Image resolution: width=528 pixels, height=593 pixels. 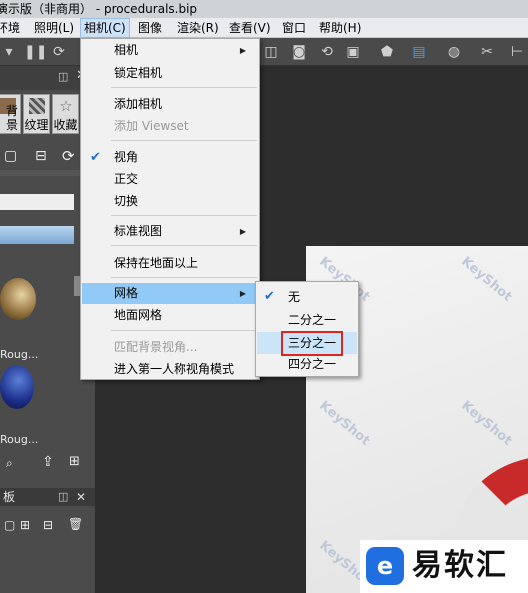 I want to click on grid-option-label: 二分之一, so click(x=312, y=320).